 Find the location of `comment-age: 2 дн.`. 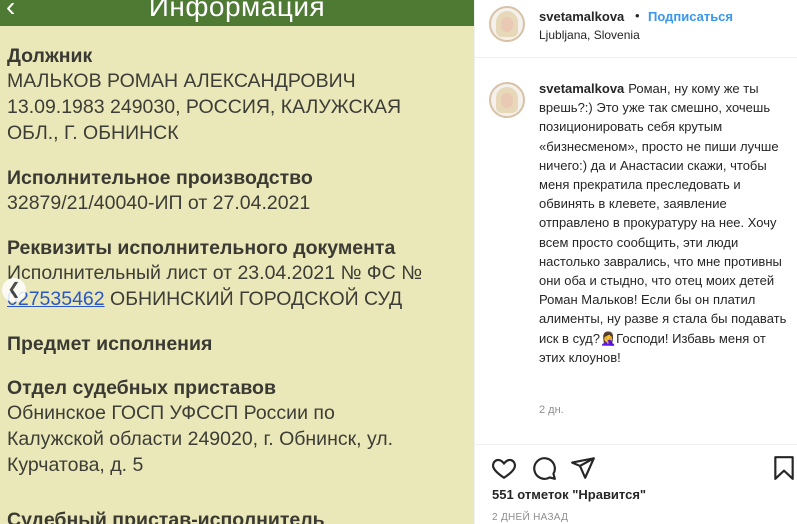

comment-age: 2 дн. is located at coordinates (551, 410).